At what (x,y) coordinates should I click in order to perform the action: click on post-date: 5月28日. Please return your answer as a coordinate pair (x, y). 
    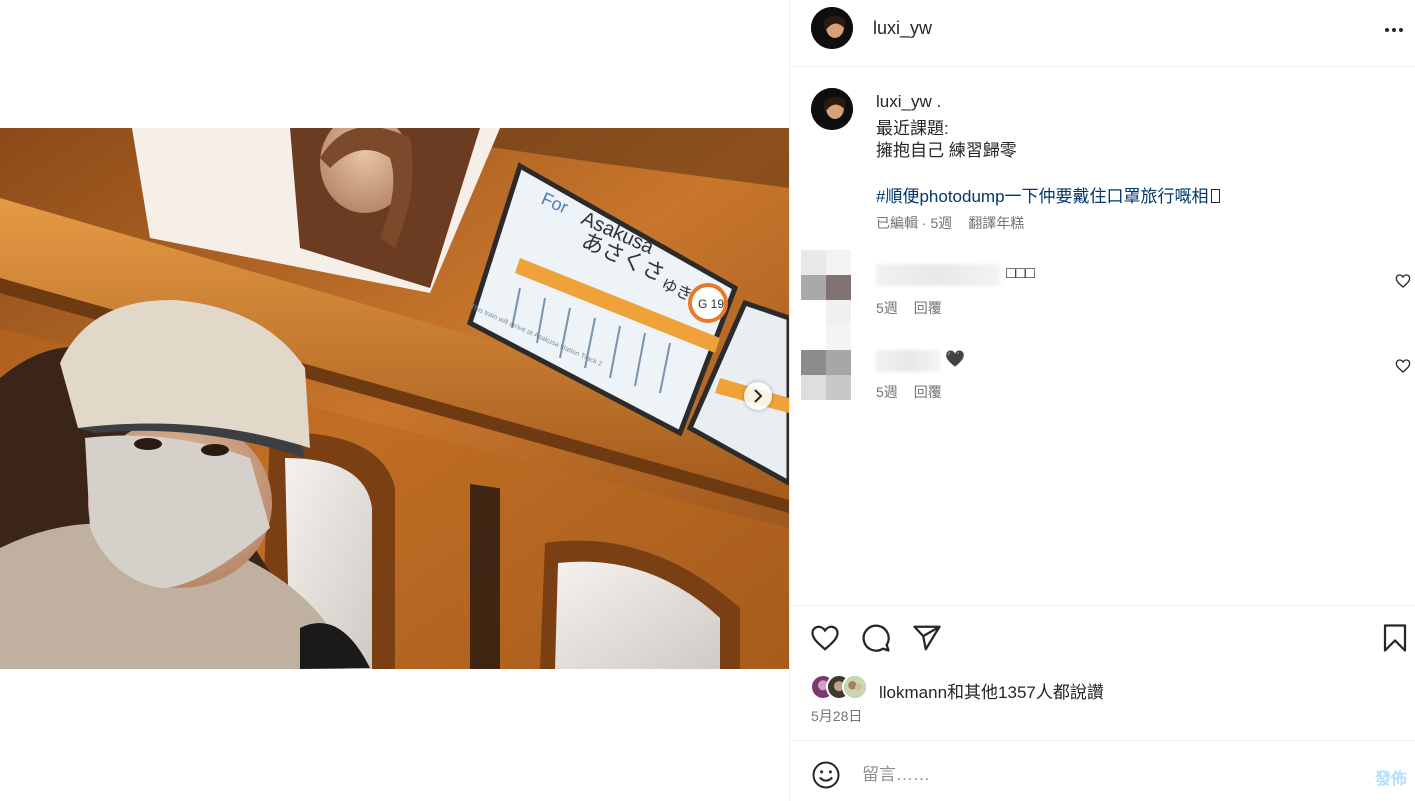
    Looking at the image, I should click on (836, 716).